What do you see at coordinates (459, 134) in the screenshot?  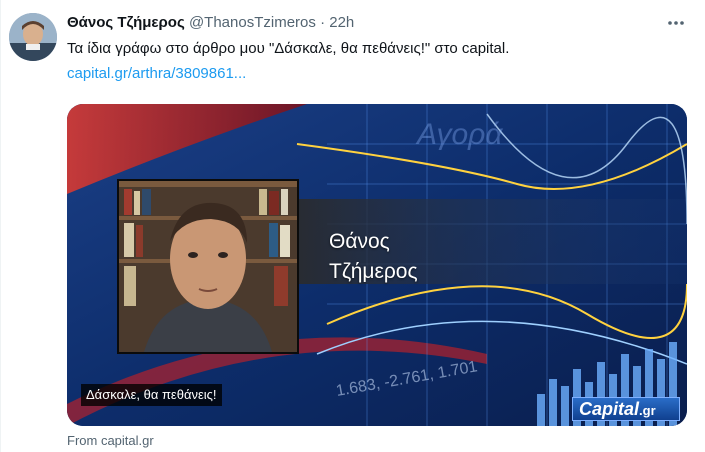 I see `background-word: Αγορά` at bounding box center [459, 134].